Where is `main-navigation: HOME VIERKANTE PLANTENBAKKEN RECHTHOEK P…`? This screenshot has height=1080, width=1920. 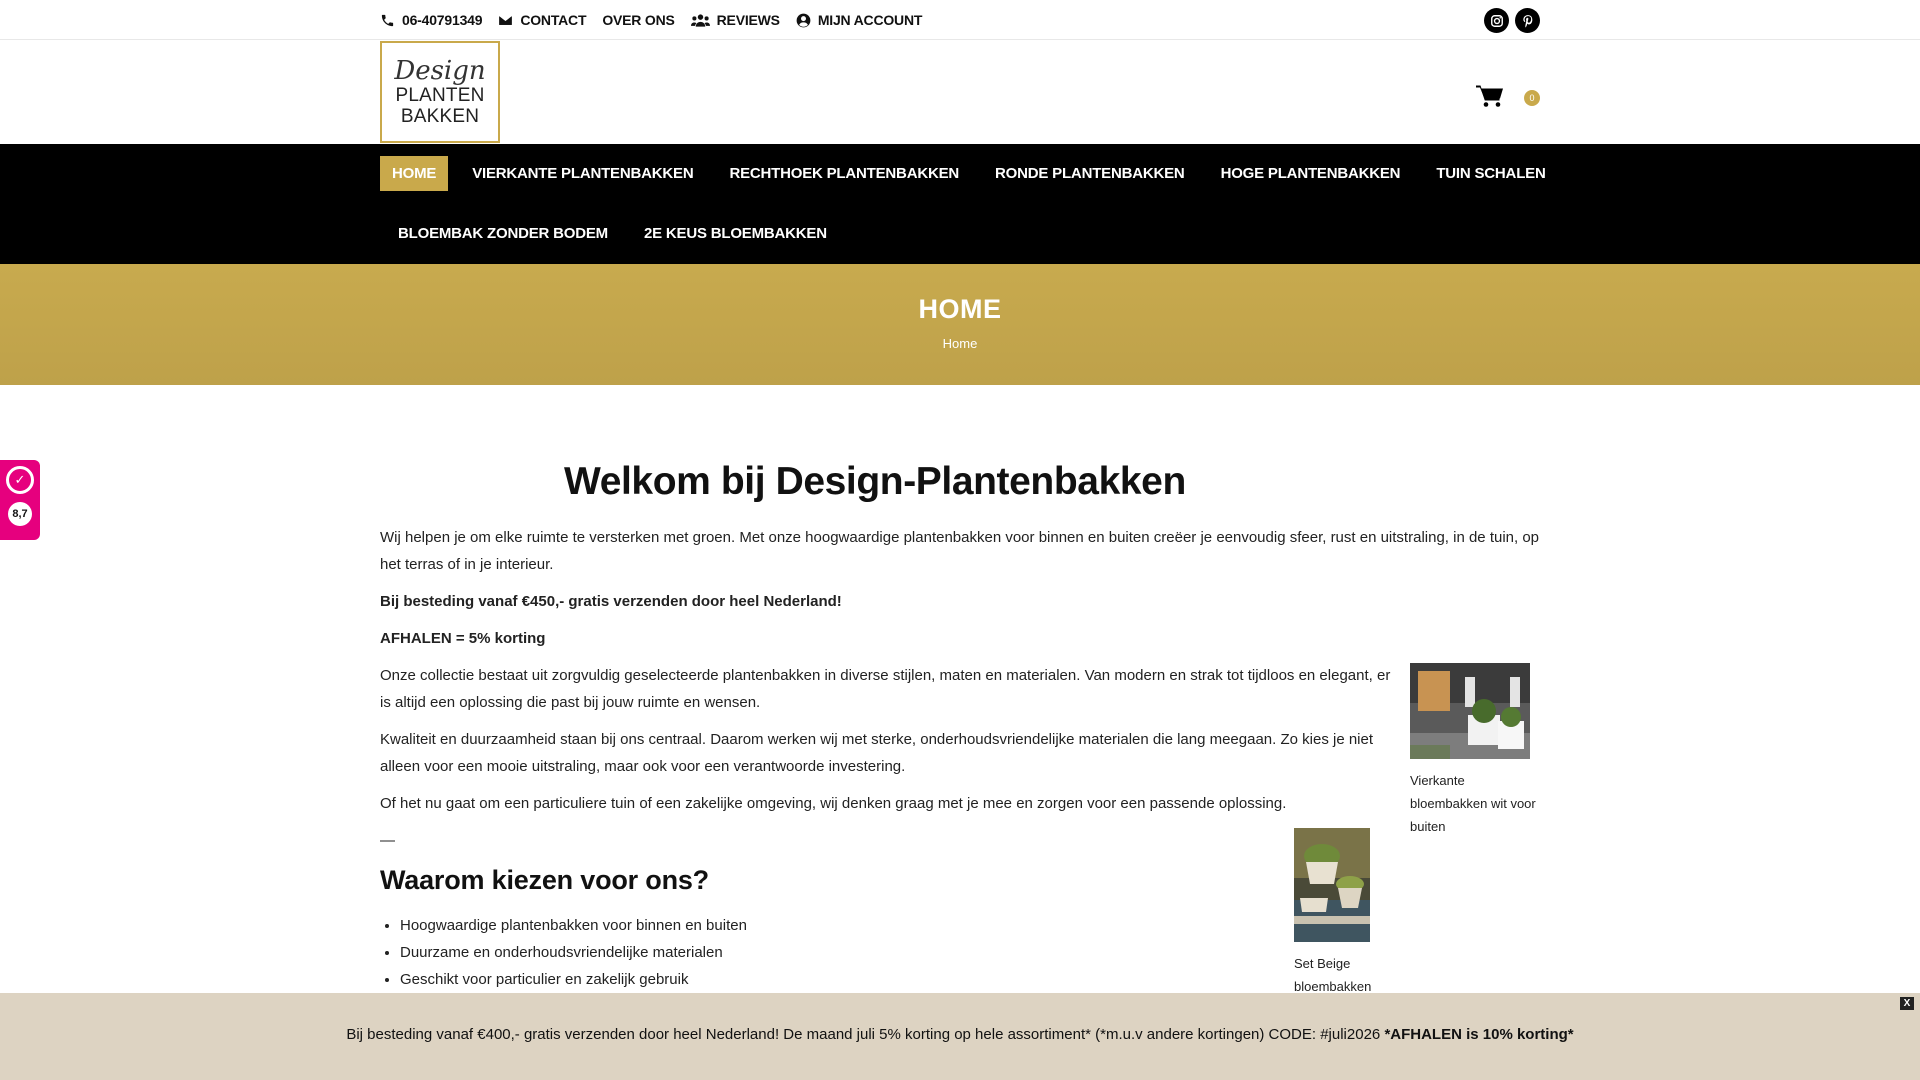
main-navigation: HOME VIERKANTE PLANTENBAKKEN RECHTHOEK P… is located at coordinates (960, 204).